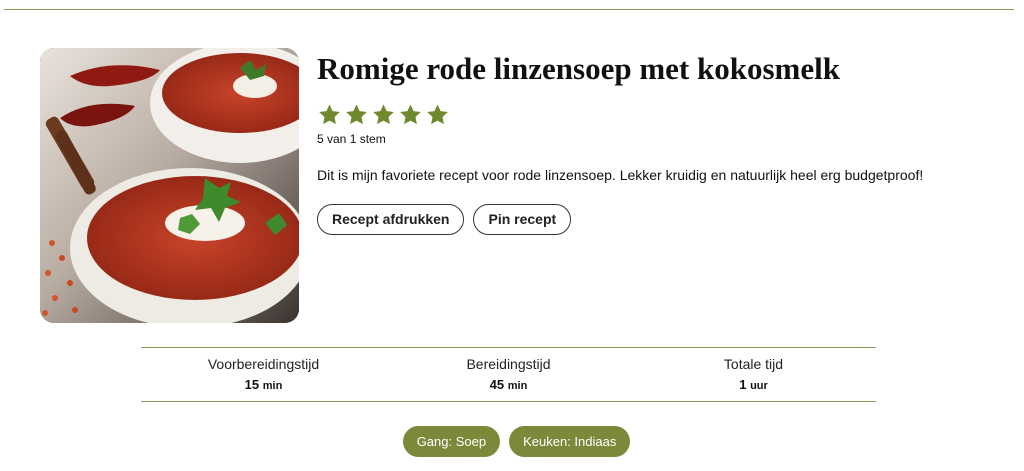 This screenshot has width=1024, height=471. Describe the element at coordinates (578, 68) in the screenshot. I see `recipe-title: Romige rode linzensoep met kokosmelk` at that location.